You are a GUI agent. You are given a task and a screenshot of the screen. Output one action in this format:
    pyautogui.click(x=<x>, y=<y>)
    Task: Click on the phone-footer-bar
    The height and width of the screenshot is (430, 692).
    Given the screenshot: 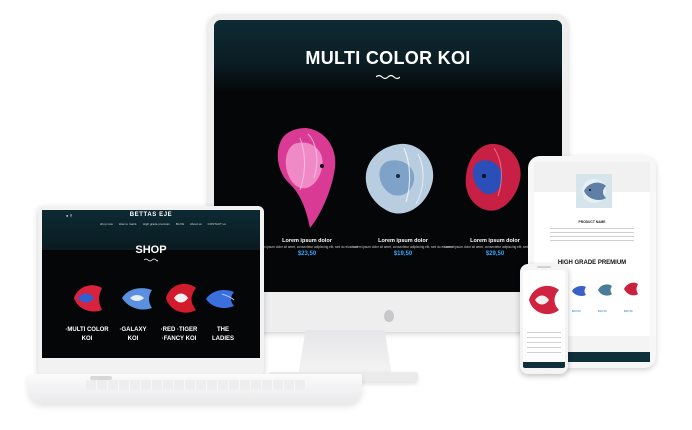 What is the action you would take?
    pyautogui.click(x=544, y=365)
    